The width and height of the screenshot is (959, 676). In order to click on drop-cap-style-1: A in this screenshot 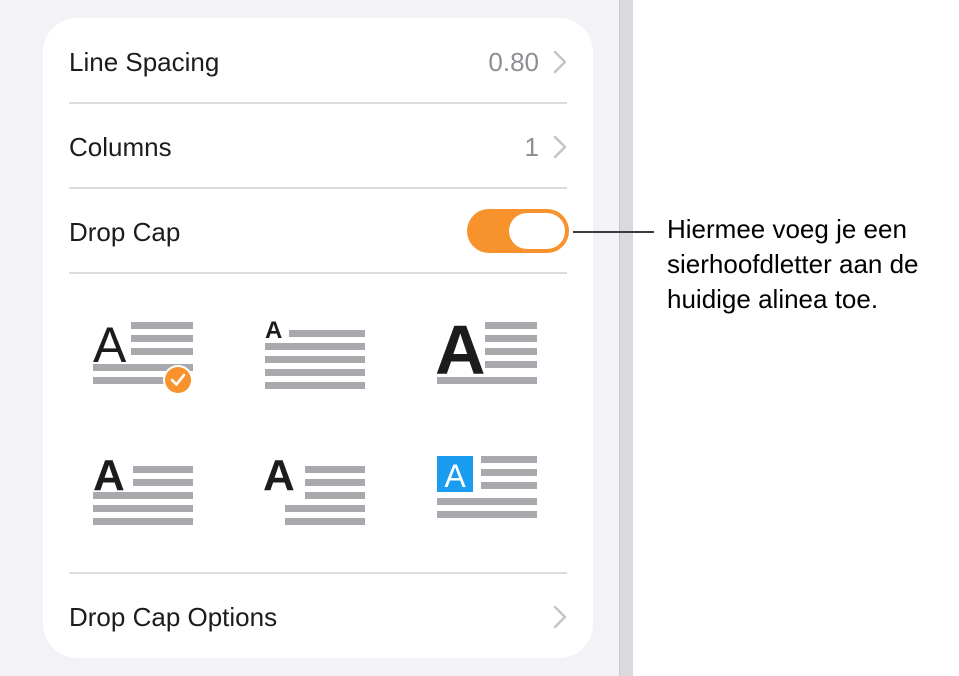, I will do `click(151, 362)`.